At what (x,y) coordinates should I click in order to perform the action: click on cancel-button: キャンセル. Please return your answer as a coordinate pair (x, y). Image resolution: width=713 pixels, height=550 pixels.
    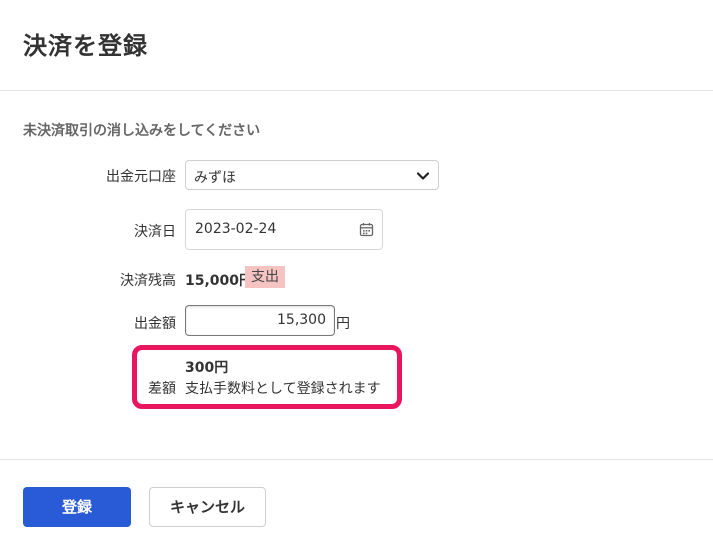
    Looking at the image, I should click on (207, 507).